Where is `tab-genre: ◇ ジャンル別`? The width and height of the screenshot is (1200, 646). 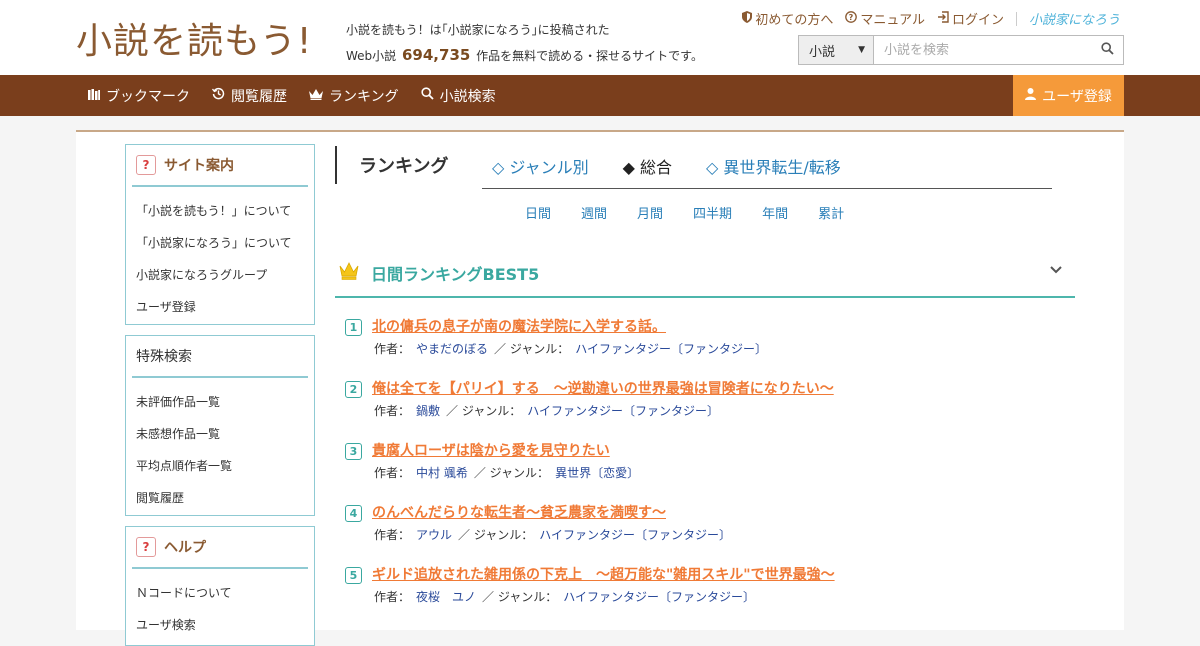
tab-genre: ◇ ジャンル別 is located at coordinates (540, 166).